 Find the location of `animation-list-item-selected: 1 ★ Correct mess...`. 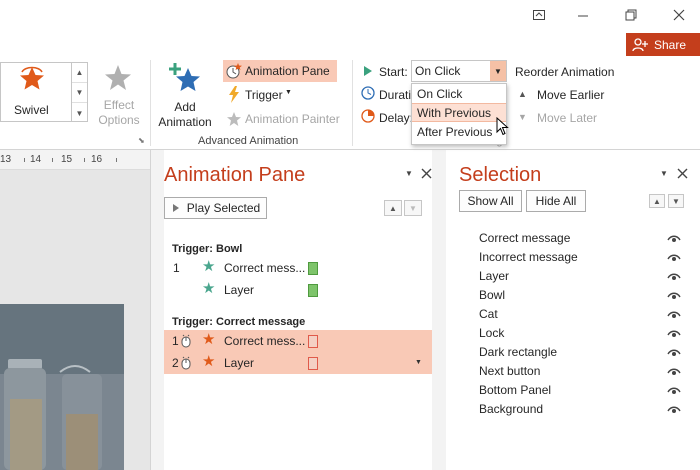

animation-list-item-selected: 1 ★ Correct mess... is located at coordinates (298, 341).